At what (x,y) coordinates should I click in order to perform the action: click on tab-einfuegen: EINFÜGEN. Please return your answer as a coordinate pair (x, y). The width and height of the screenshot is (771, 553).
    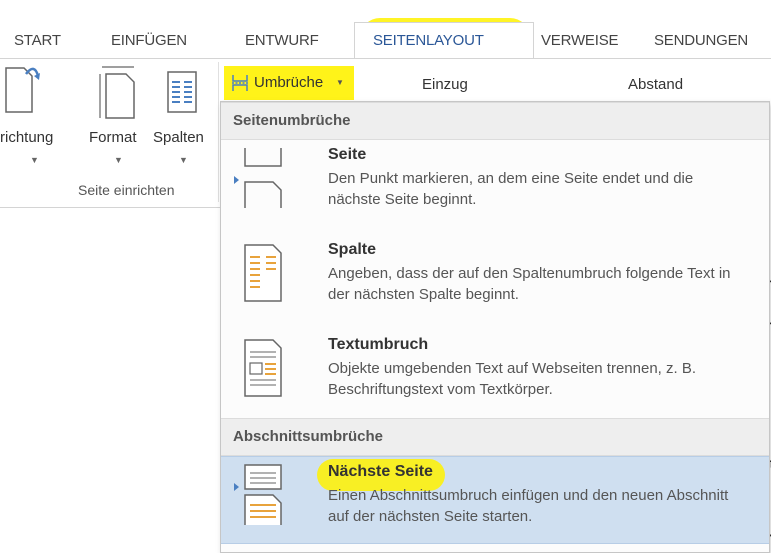
    Looking at the image, I should click on (149, 40).